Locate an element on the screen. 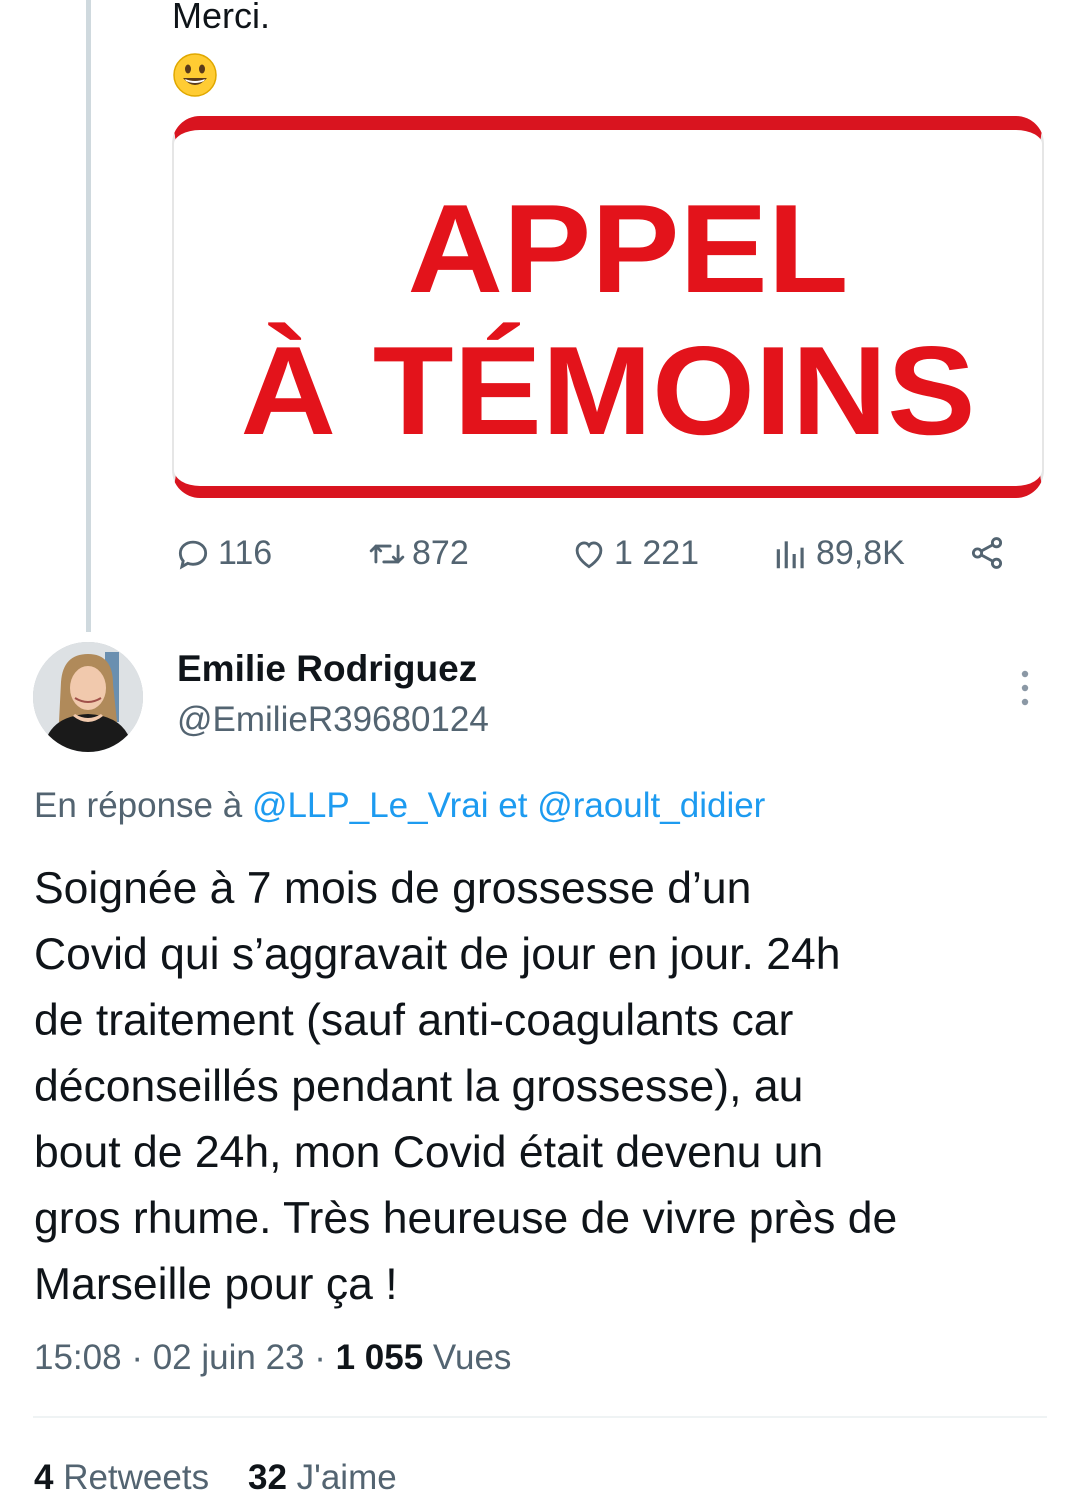 This screenshot has width=1073, height=1498. share-icon is located at coordinates (987, 553).